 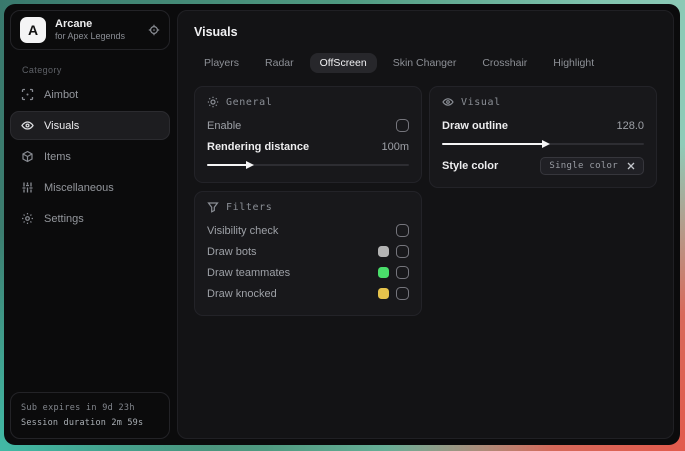 I want to click on sidebar-item-label: Settings, so click(x=64, y=218).